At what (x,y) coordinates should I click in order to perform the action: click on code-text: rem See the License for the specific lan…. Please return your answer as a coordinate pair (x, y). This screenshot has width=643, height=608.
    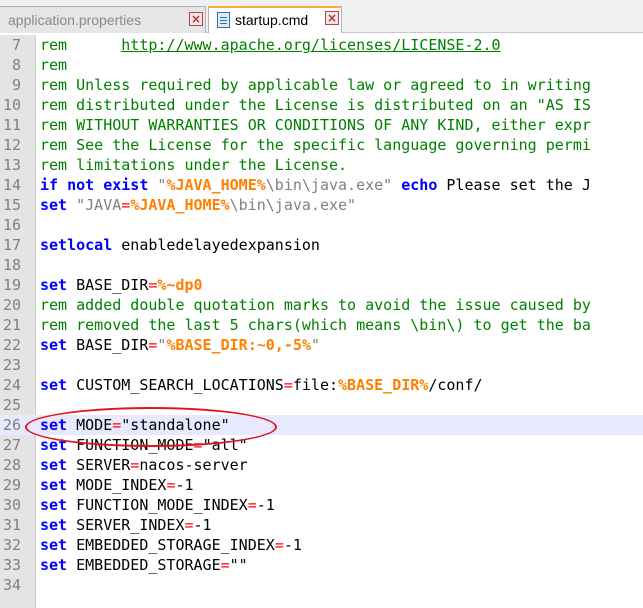
    Looking at the image, I should click on (315, 145).